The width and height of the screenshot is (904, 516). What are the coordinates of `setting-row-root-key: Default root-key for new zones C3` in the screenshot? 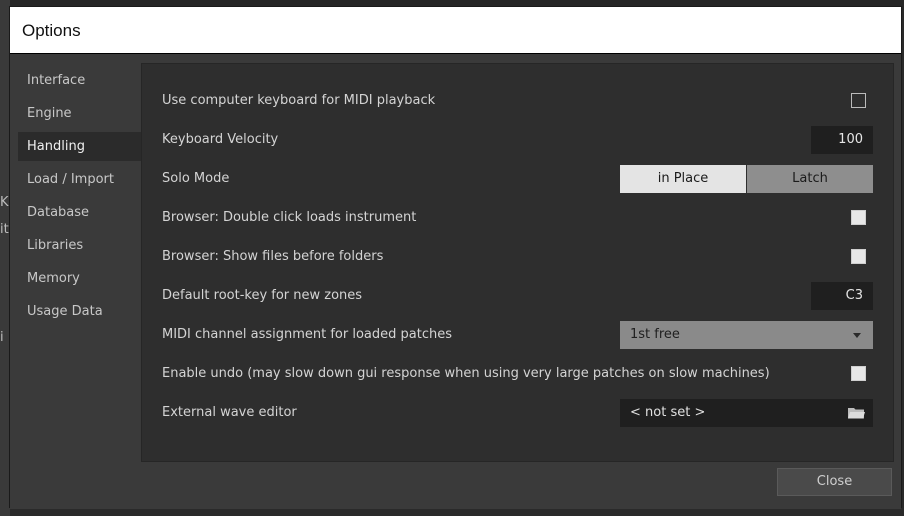 It's located at (517, 296).